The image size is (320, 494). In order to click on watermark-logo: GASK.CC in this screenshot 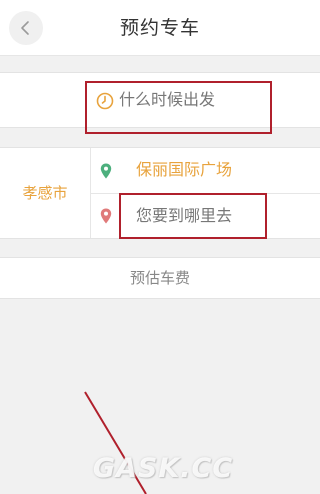, I will do `click(163, 468)`.